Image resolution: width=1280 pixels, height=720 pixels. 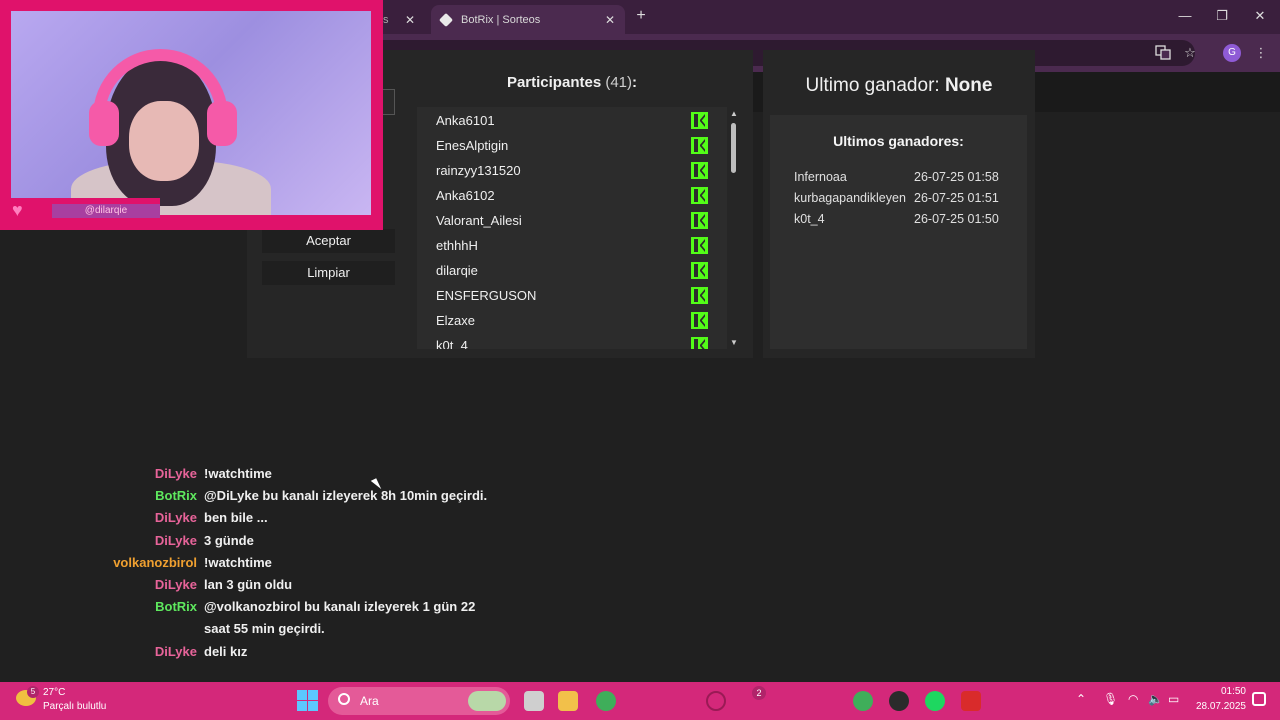 What do you see at coordinates (487, 701) in the screenshot?
I see `search-highlight-image` at bounding box center [487, 701].